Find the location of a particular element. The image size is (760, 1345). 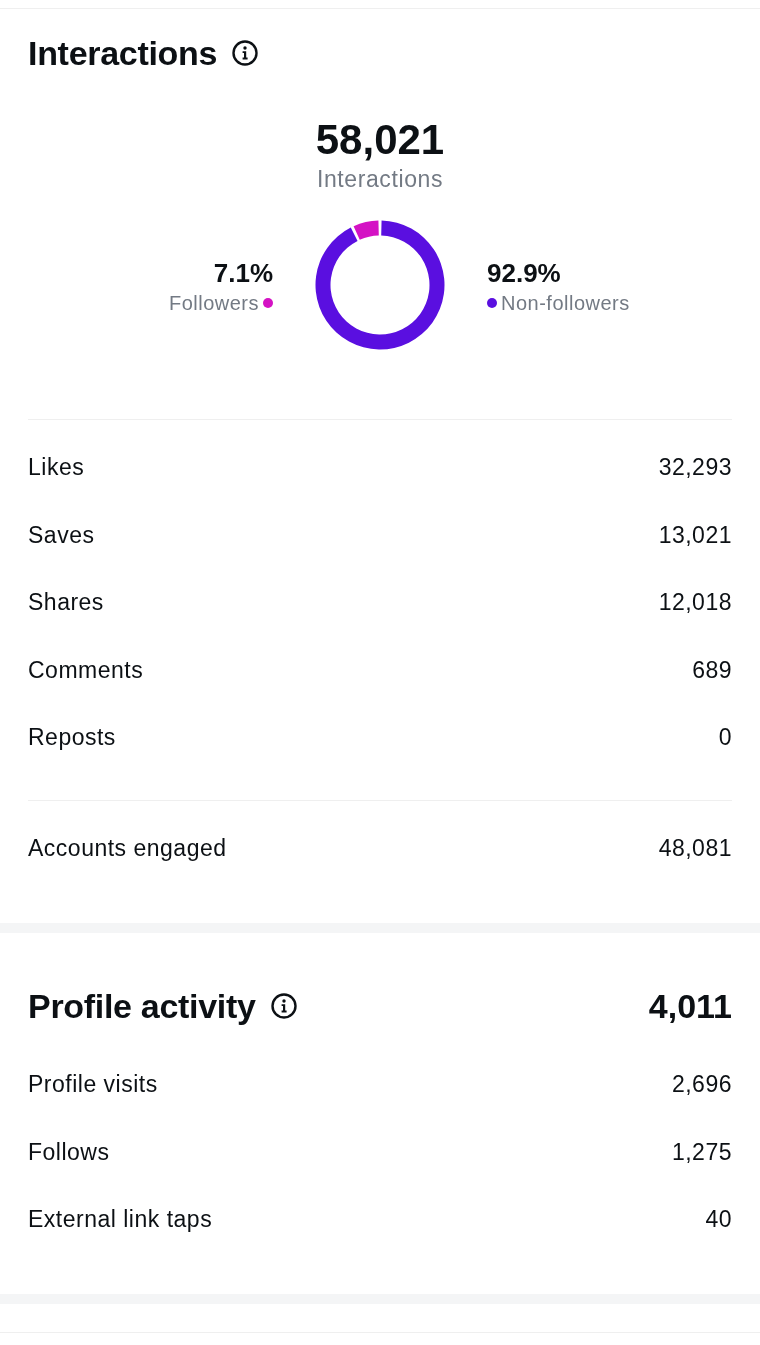

total-value: 4,011 is located at coordinates (690, 1006).